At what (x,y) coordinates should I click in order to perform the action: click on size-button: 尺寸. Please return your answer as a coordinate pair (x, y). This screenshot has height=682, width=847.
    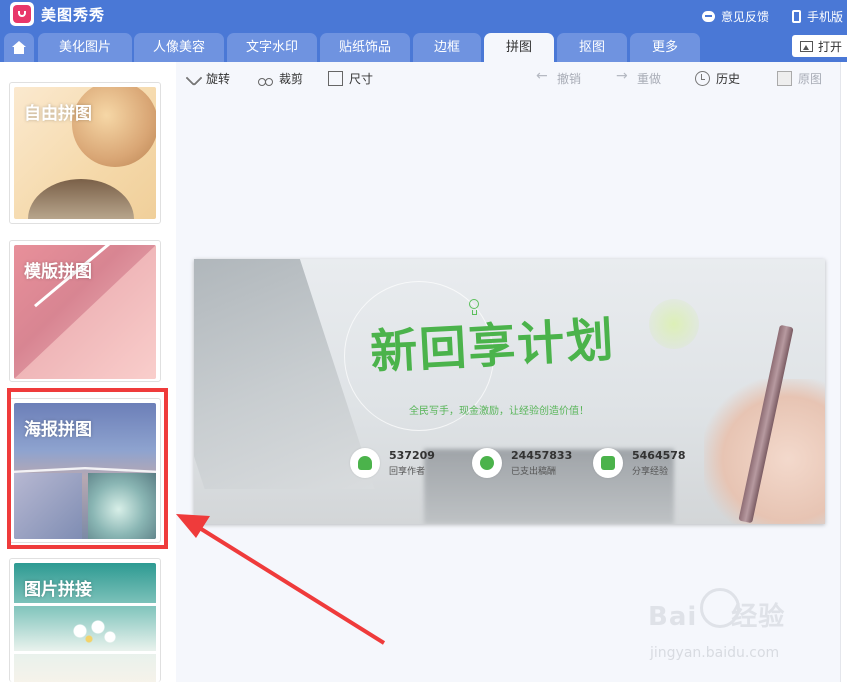
    Looking at the image, I should click on (350, 78).